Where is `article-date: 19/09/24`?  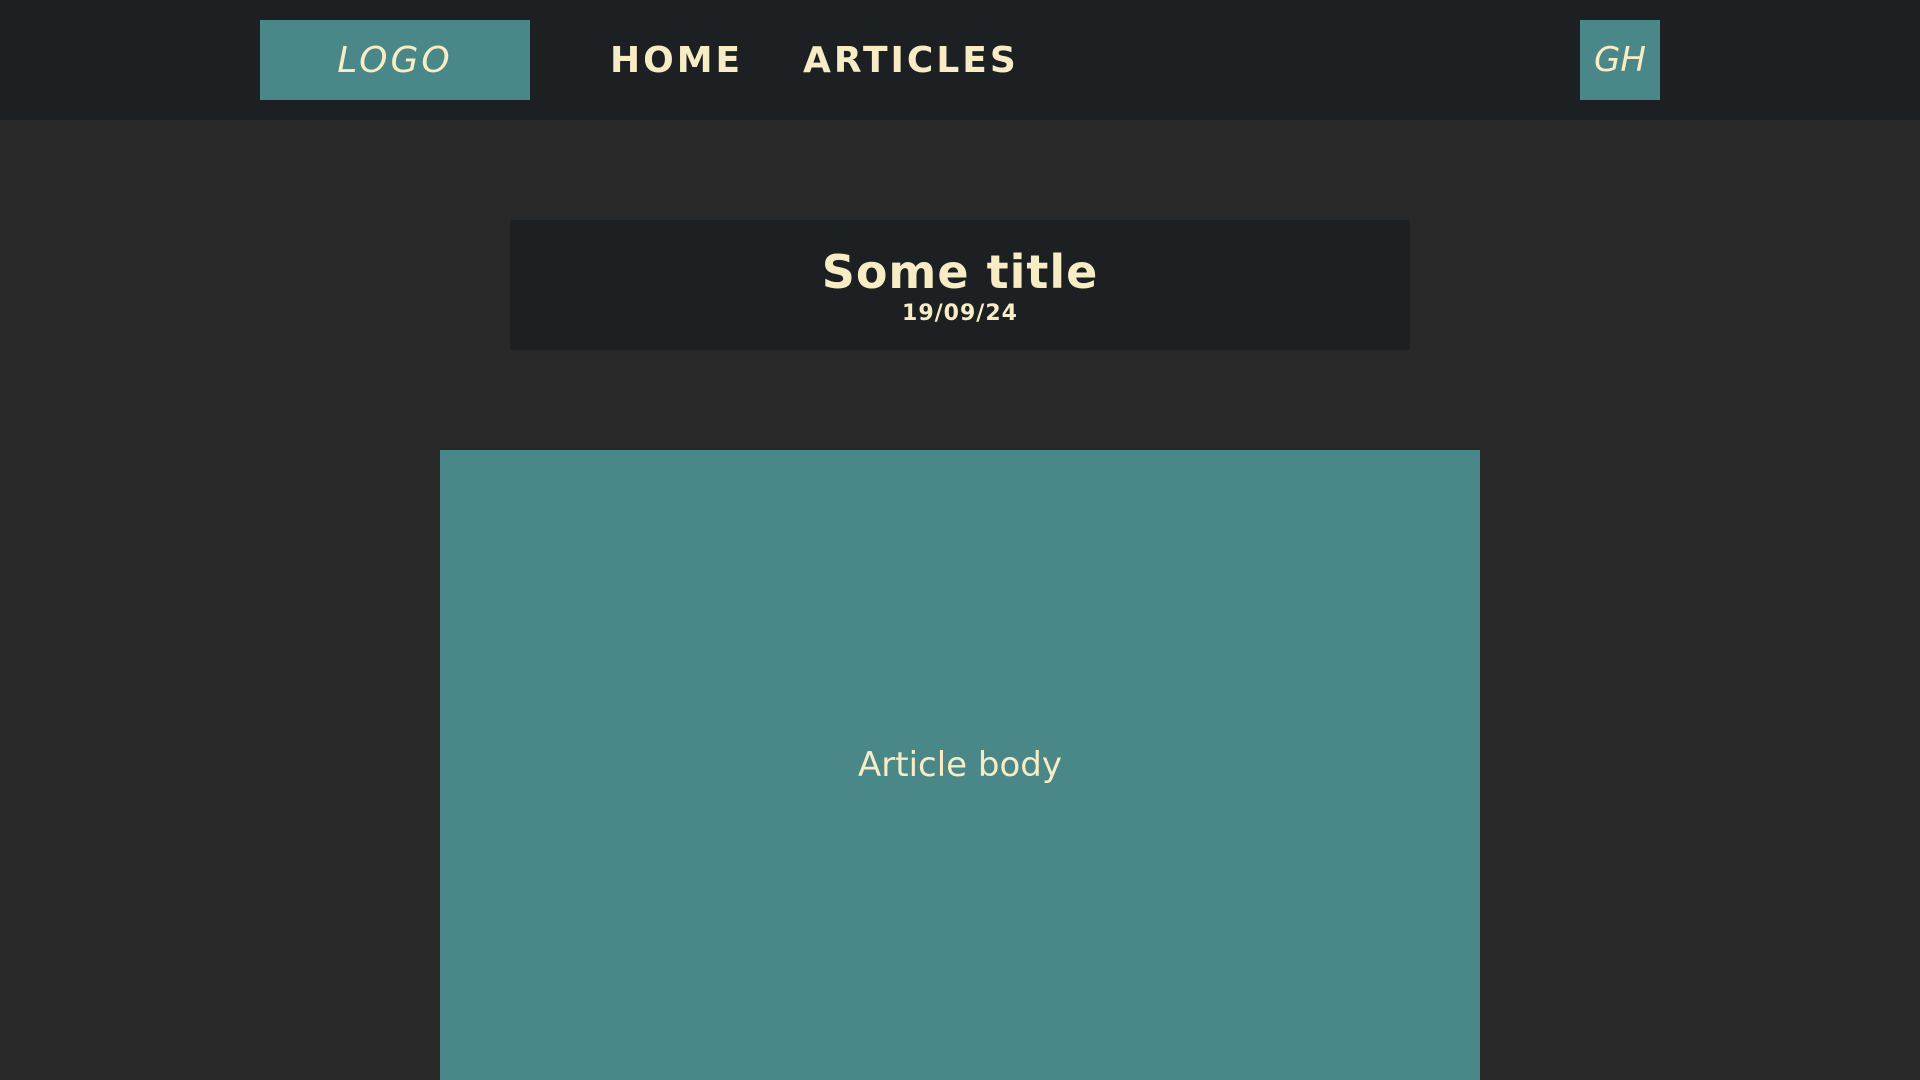 article-date: 19/09/24 is located at coordinates (960, 313).